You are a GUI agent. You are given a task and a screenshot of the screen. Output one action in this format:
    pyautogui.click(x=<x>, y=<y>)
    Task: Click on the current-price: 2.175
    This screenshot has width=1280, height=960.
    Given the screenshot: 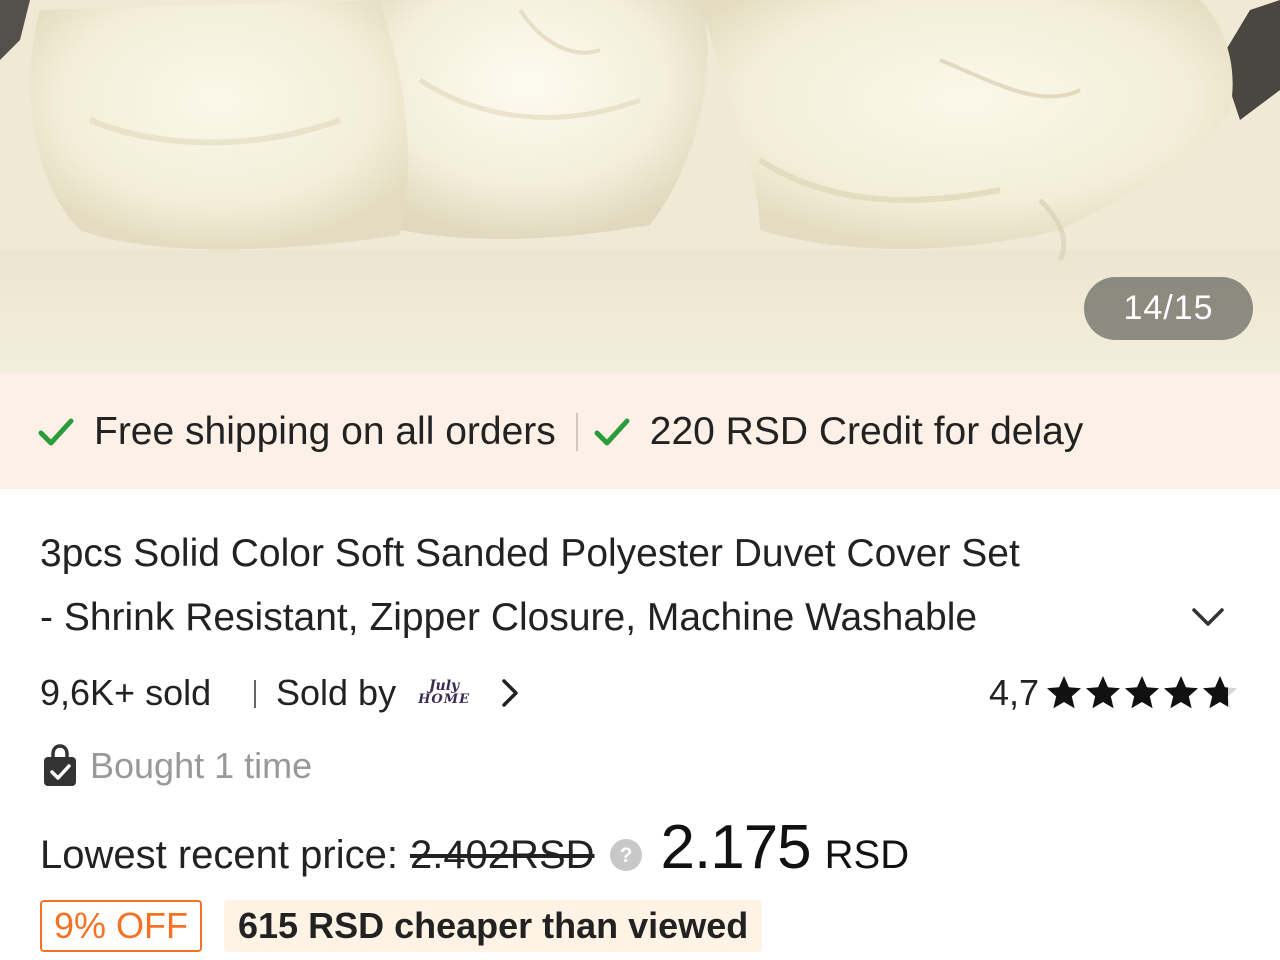 What is the action you would take?
    pyautogui.click(x=736, y=847)
    